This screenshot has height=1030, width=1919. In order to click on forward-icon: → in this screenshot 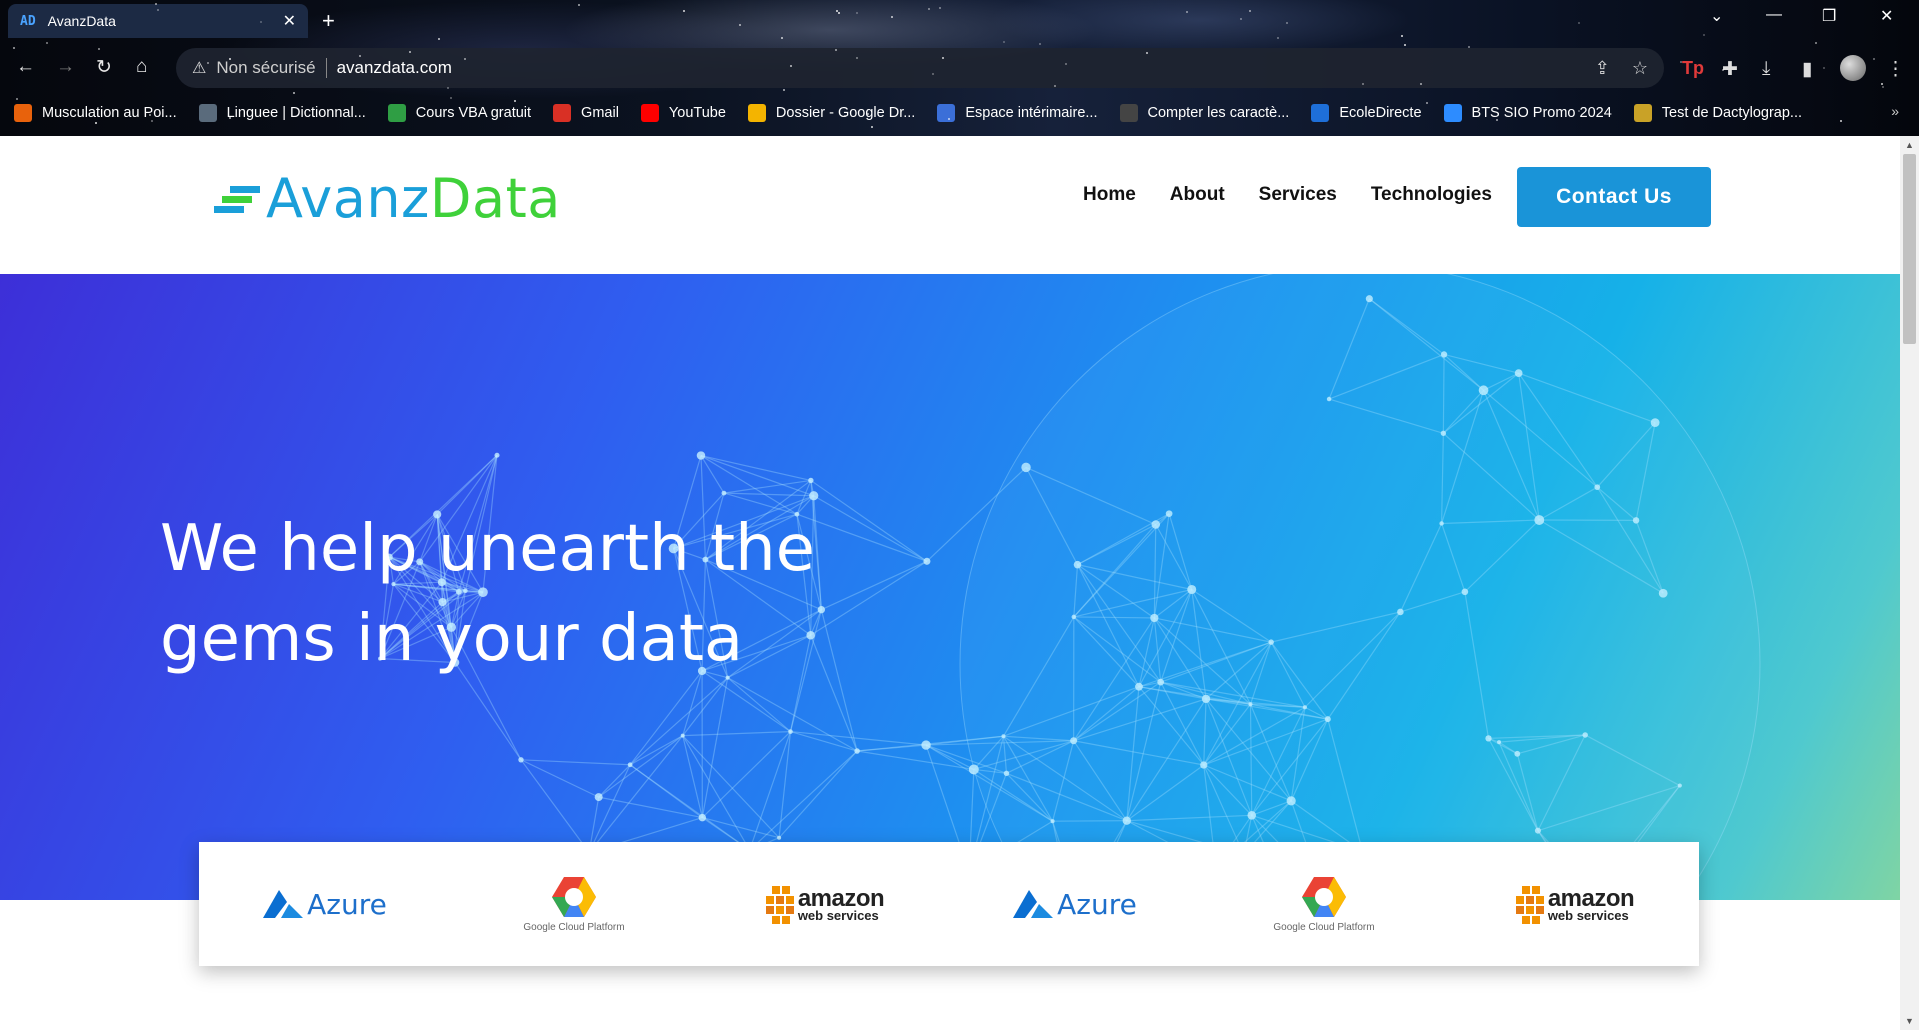, I will do `click(65, 67)`.